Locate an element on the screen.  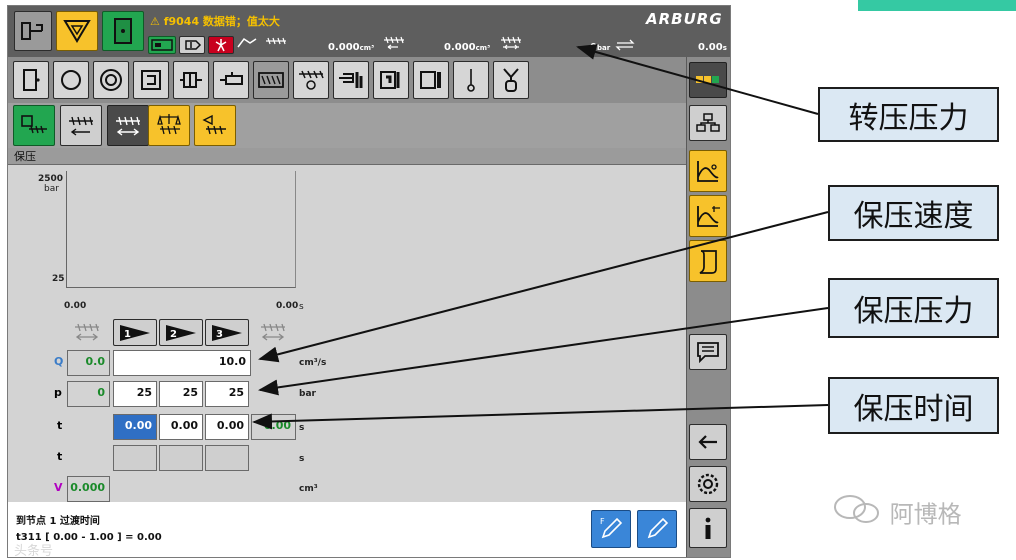
watermark-right: 阿博格 is located at coordinates (897, 512).